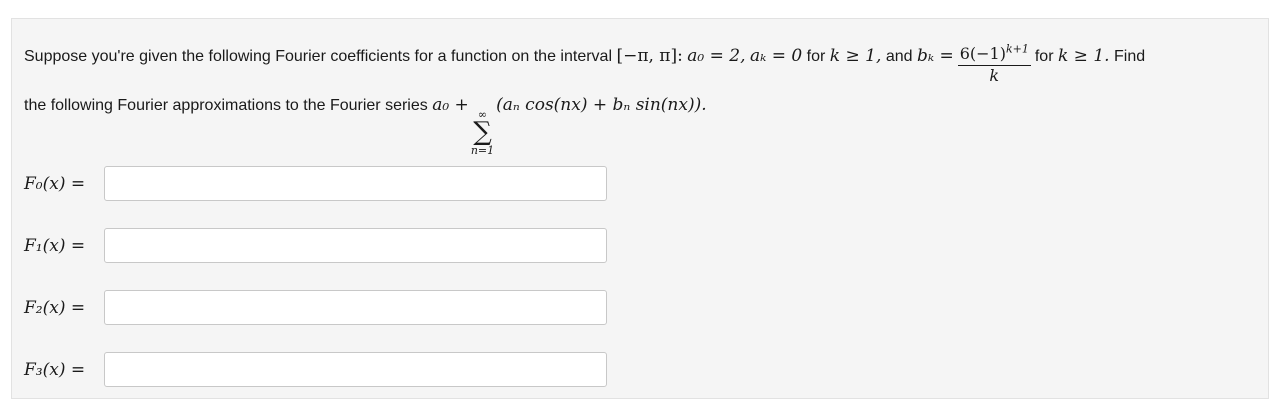  What do you see at coordinates (450, 105) in the screenshot?
I see `series-lead: a₀ +` at bounding box center [450, 105].